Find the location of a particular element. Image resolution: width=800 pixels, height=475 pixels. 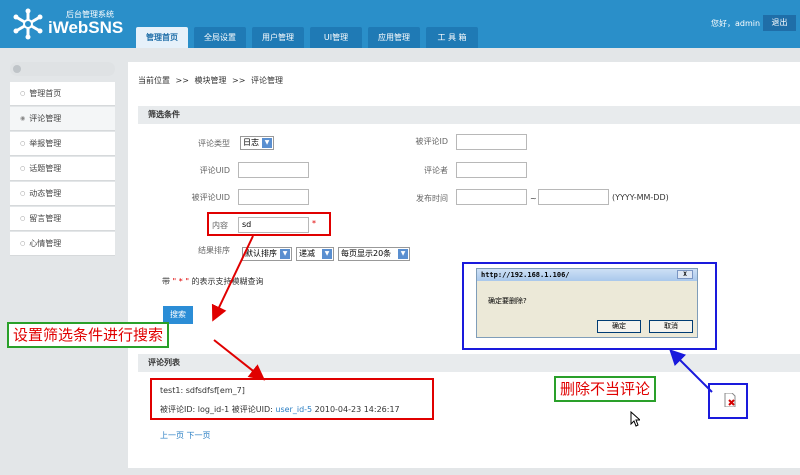

date-to-input is located at coordinates (573, 197).